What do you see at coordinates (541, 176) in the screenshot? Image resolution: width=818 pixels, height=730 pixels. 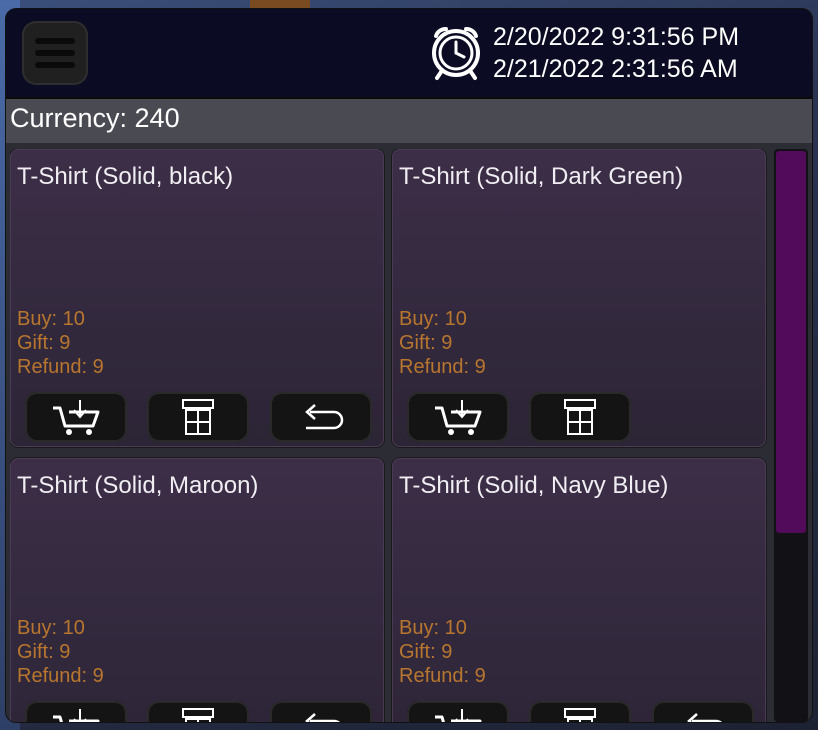 I see `item-title: T-Shirt (Solid, Dark Green)` at bounding box center [541, 176].